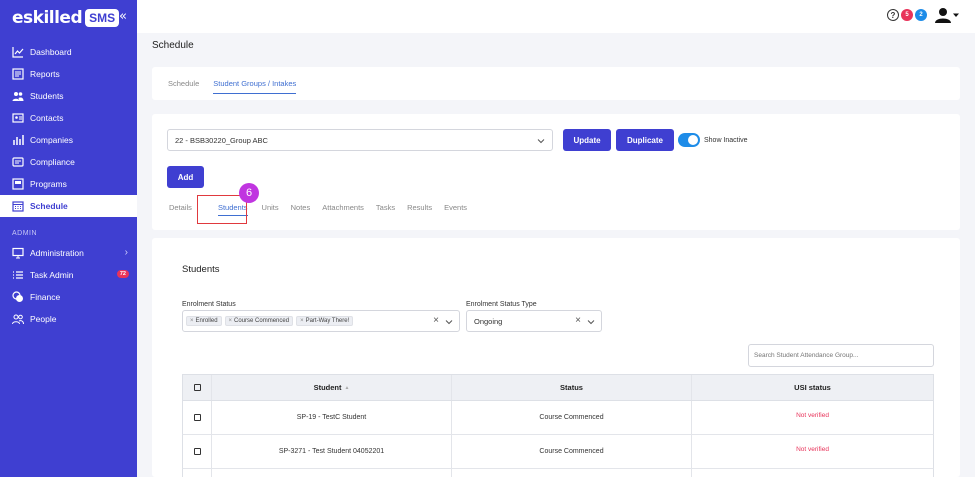 Image resolution: width=975 pixels, height=477 pixels. What do you see at coordinates (587, 140) in the screenshot?
I see `update-button: Update` at bounding box center [587, 140].